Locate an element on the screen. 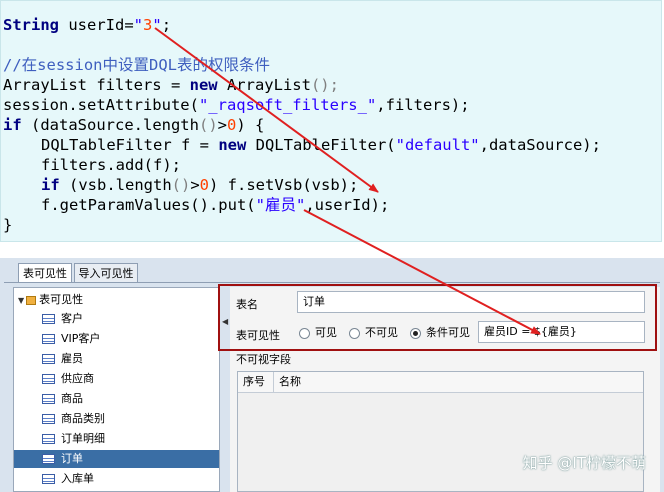 The width and height of the screenshot is (664, 492). radio-conditional: 条件可见 is located at coordinates (440, 333).